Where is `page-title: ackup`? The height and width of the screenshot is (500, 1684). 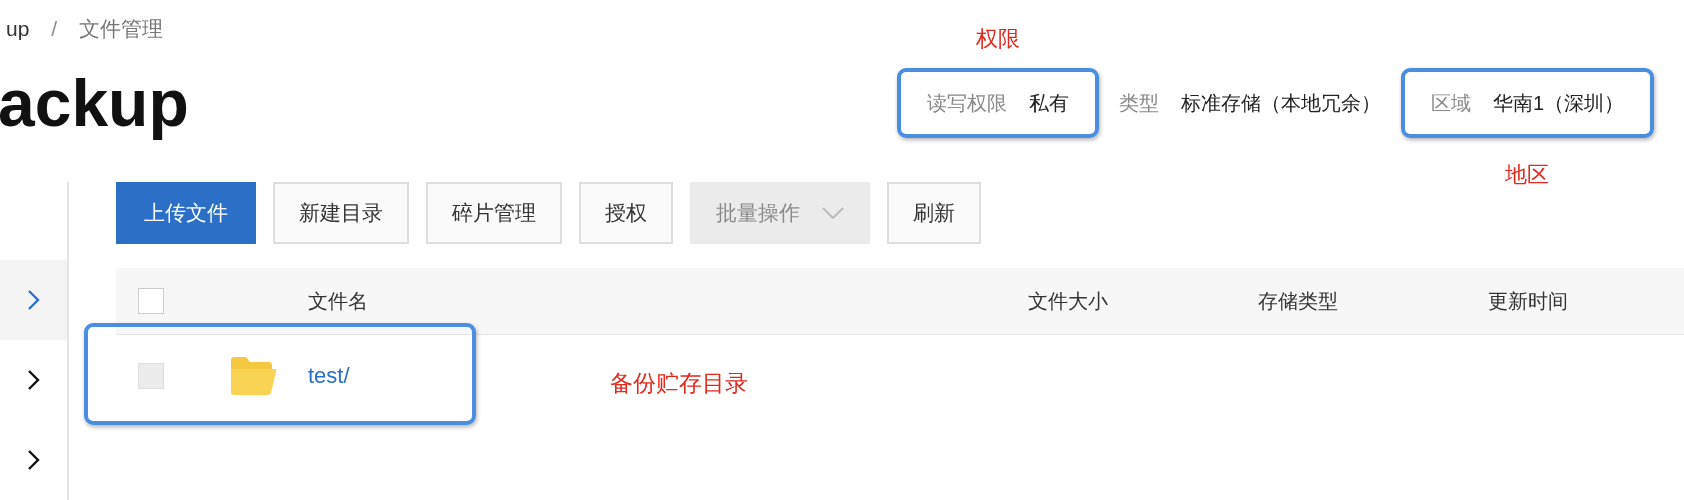
page-title: ackup is located at coordinates (95, 103).